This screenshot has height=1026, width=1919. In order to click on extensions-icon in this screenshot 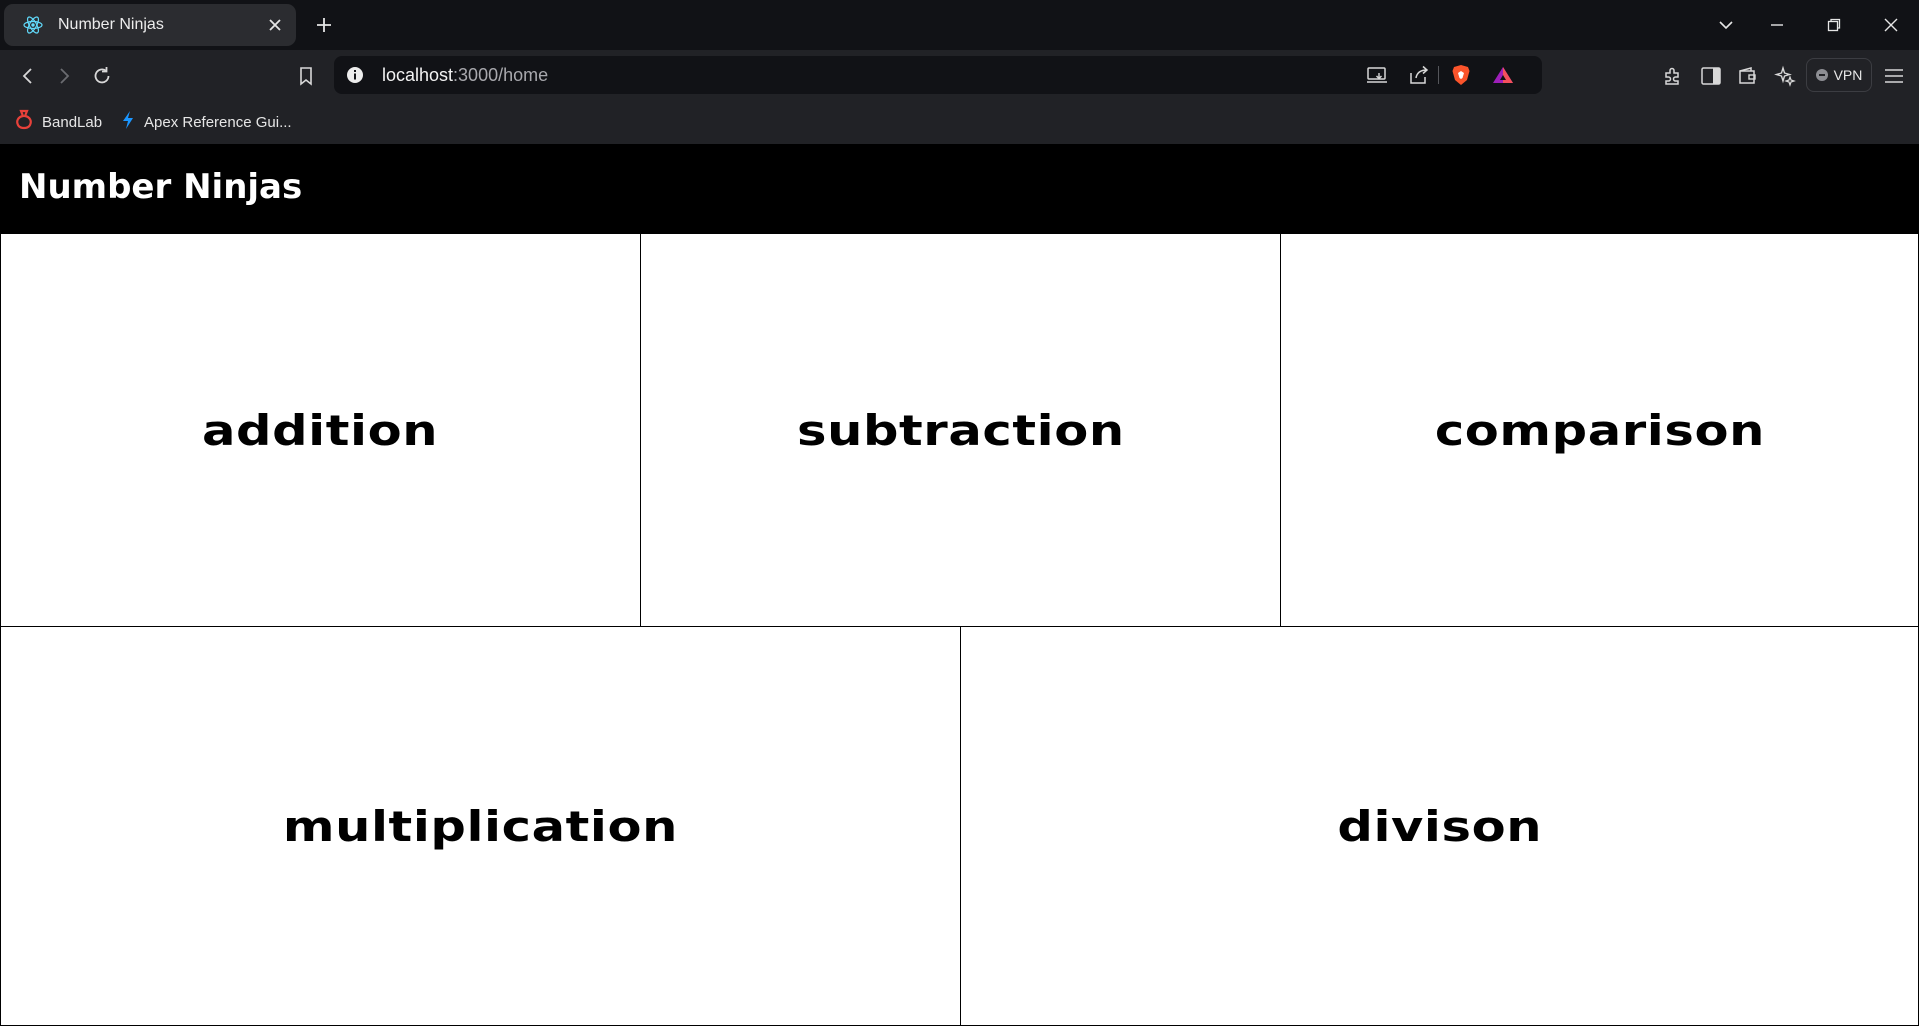, I will do `click(1673, 76)`.